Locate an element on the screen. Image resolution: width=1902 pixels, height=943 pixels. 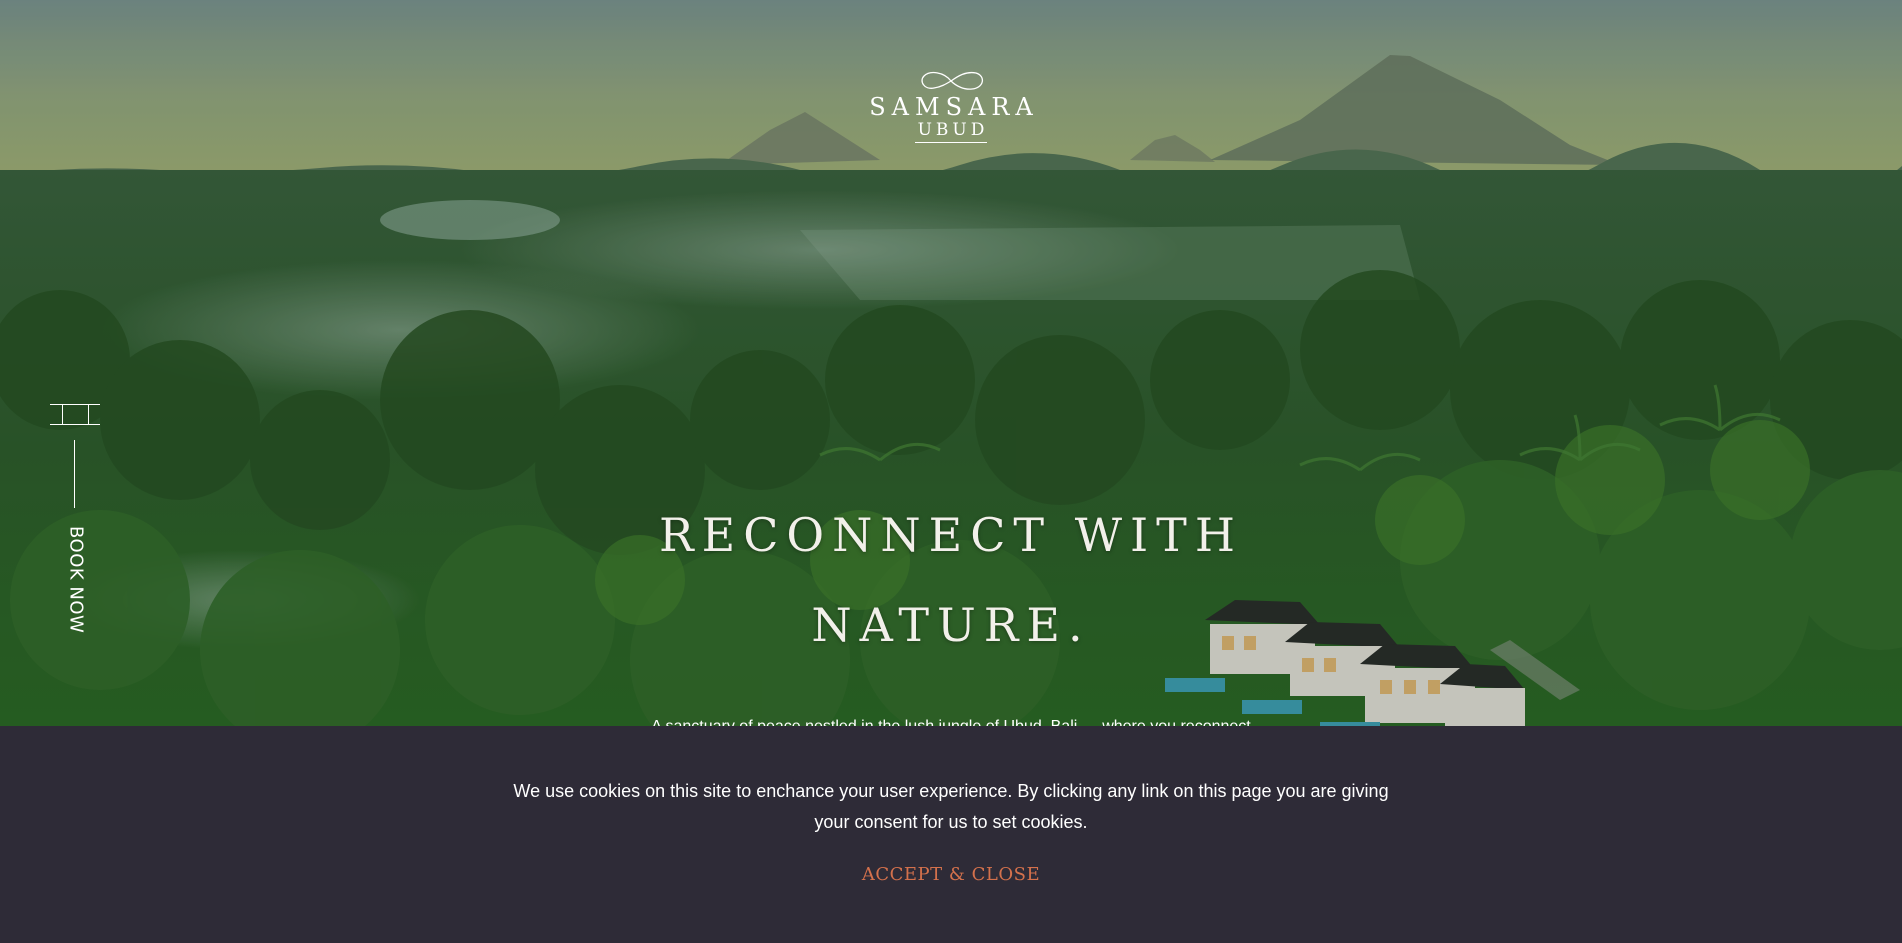
book-now-button: BOOK NOW is located at coordinates (76, 580).